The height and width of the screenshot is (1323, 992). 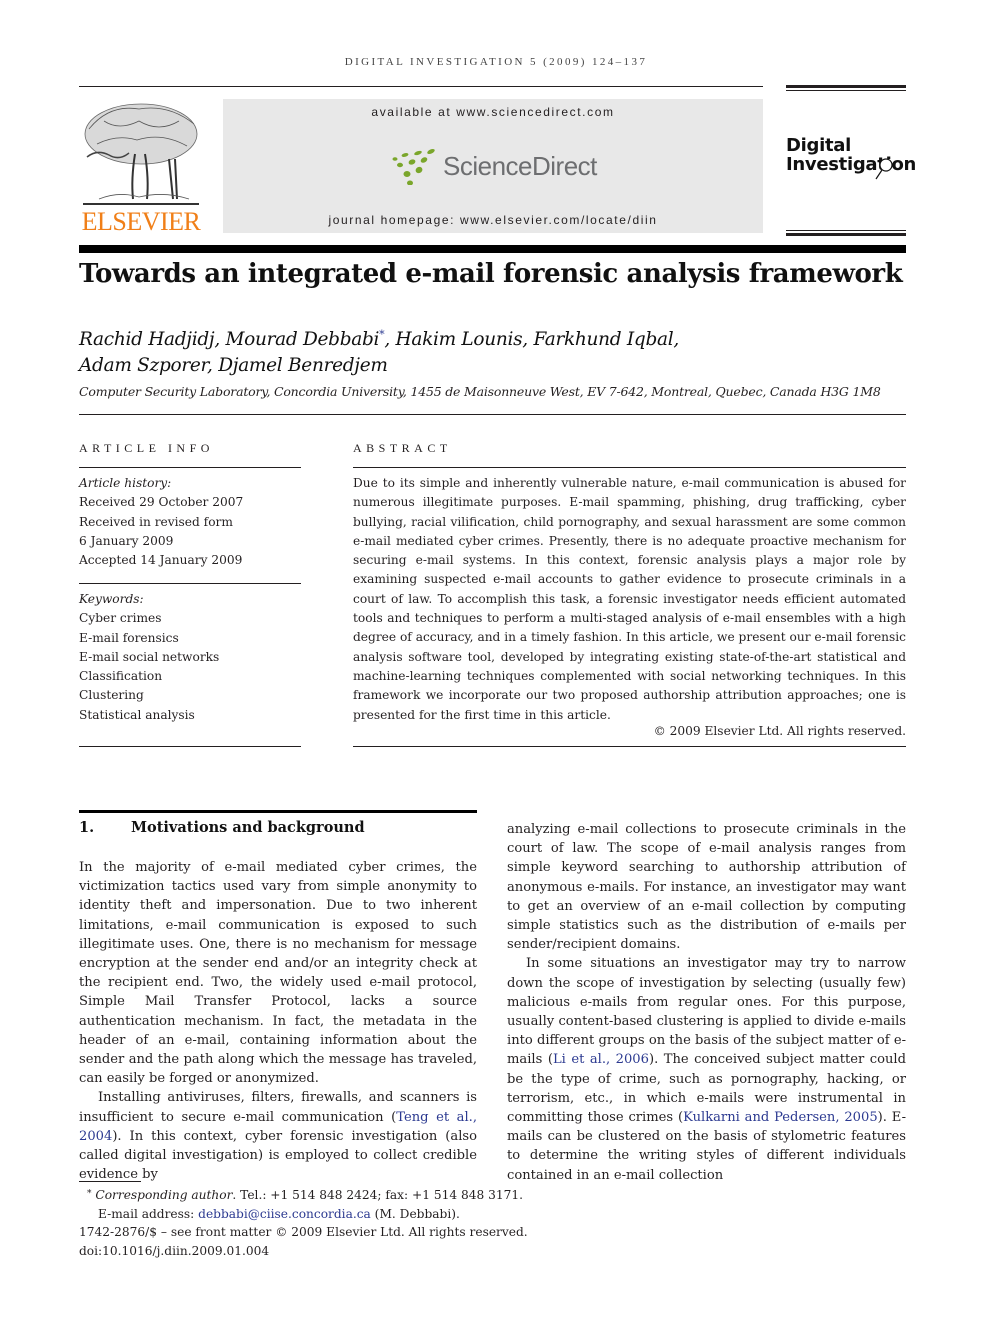 What do you see at coordinates (884, 169) in the screenshot?
I see `magnifier-icon` at bounding box center [884, 169].